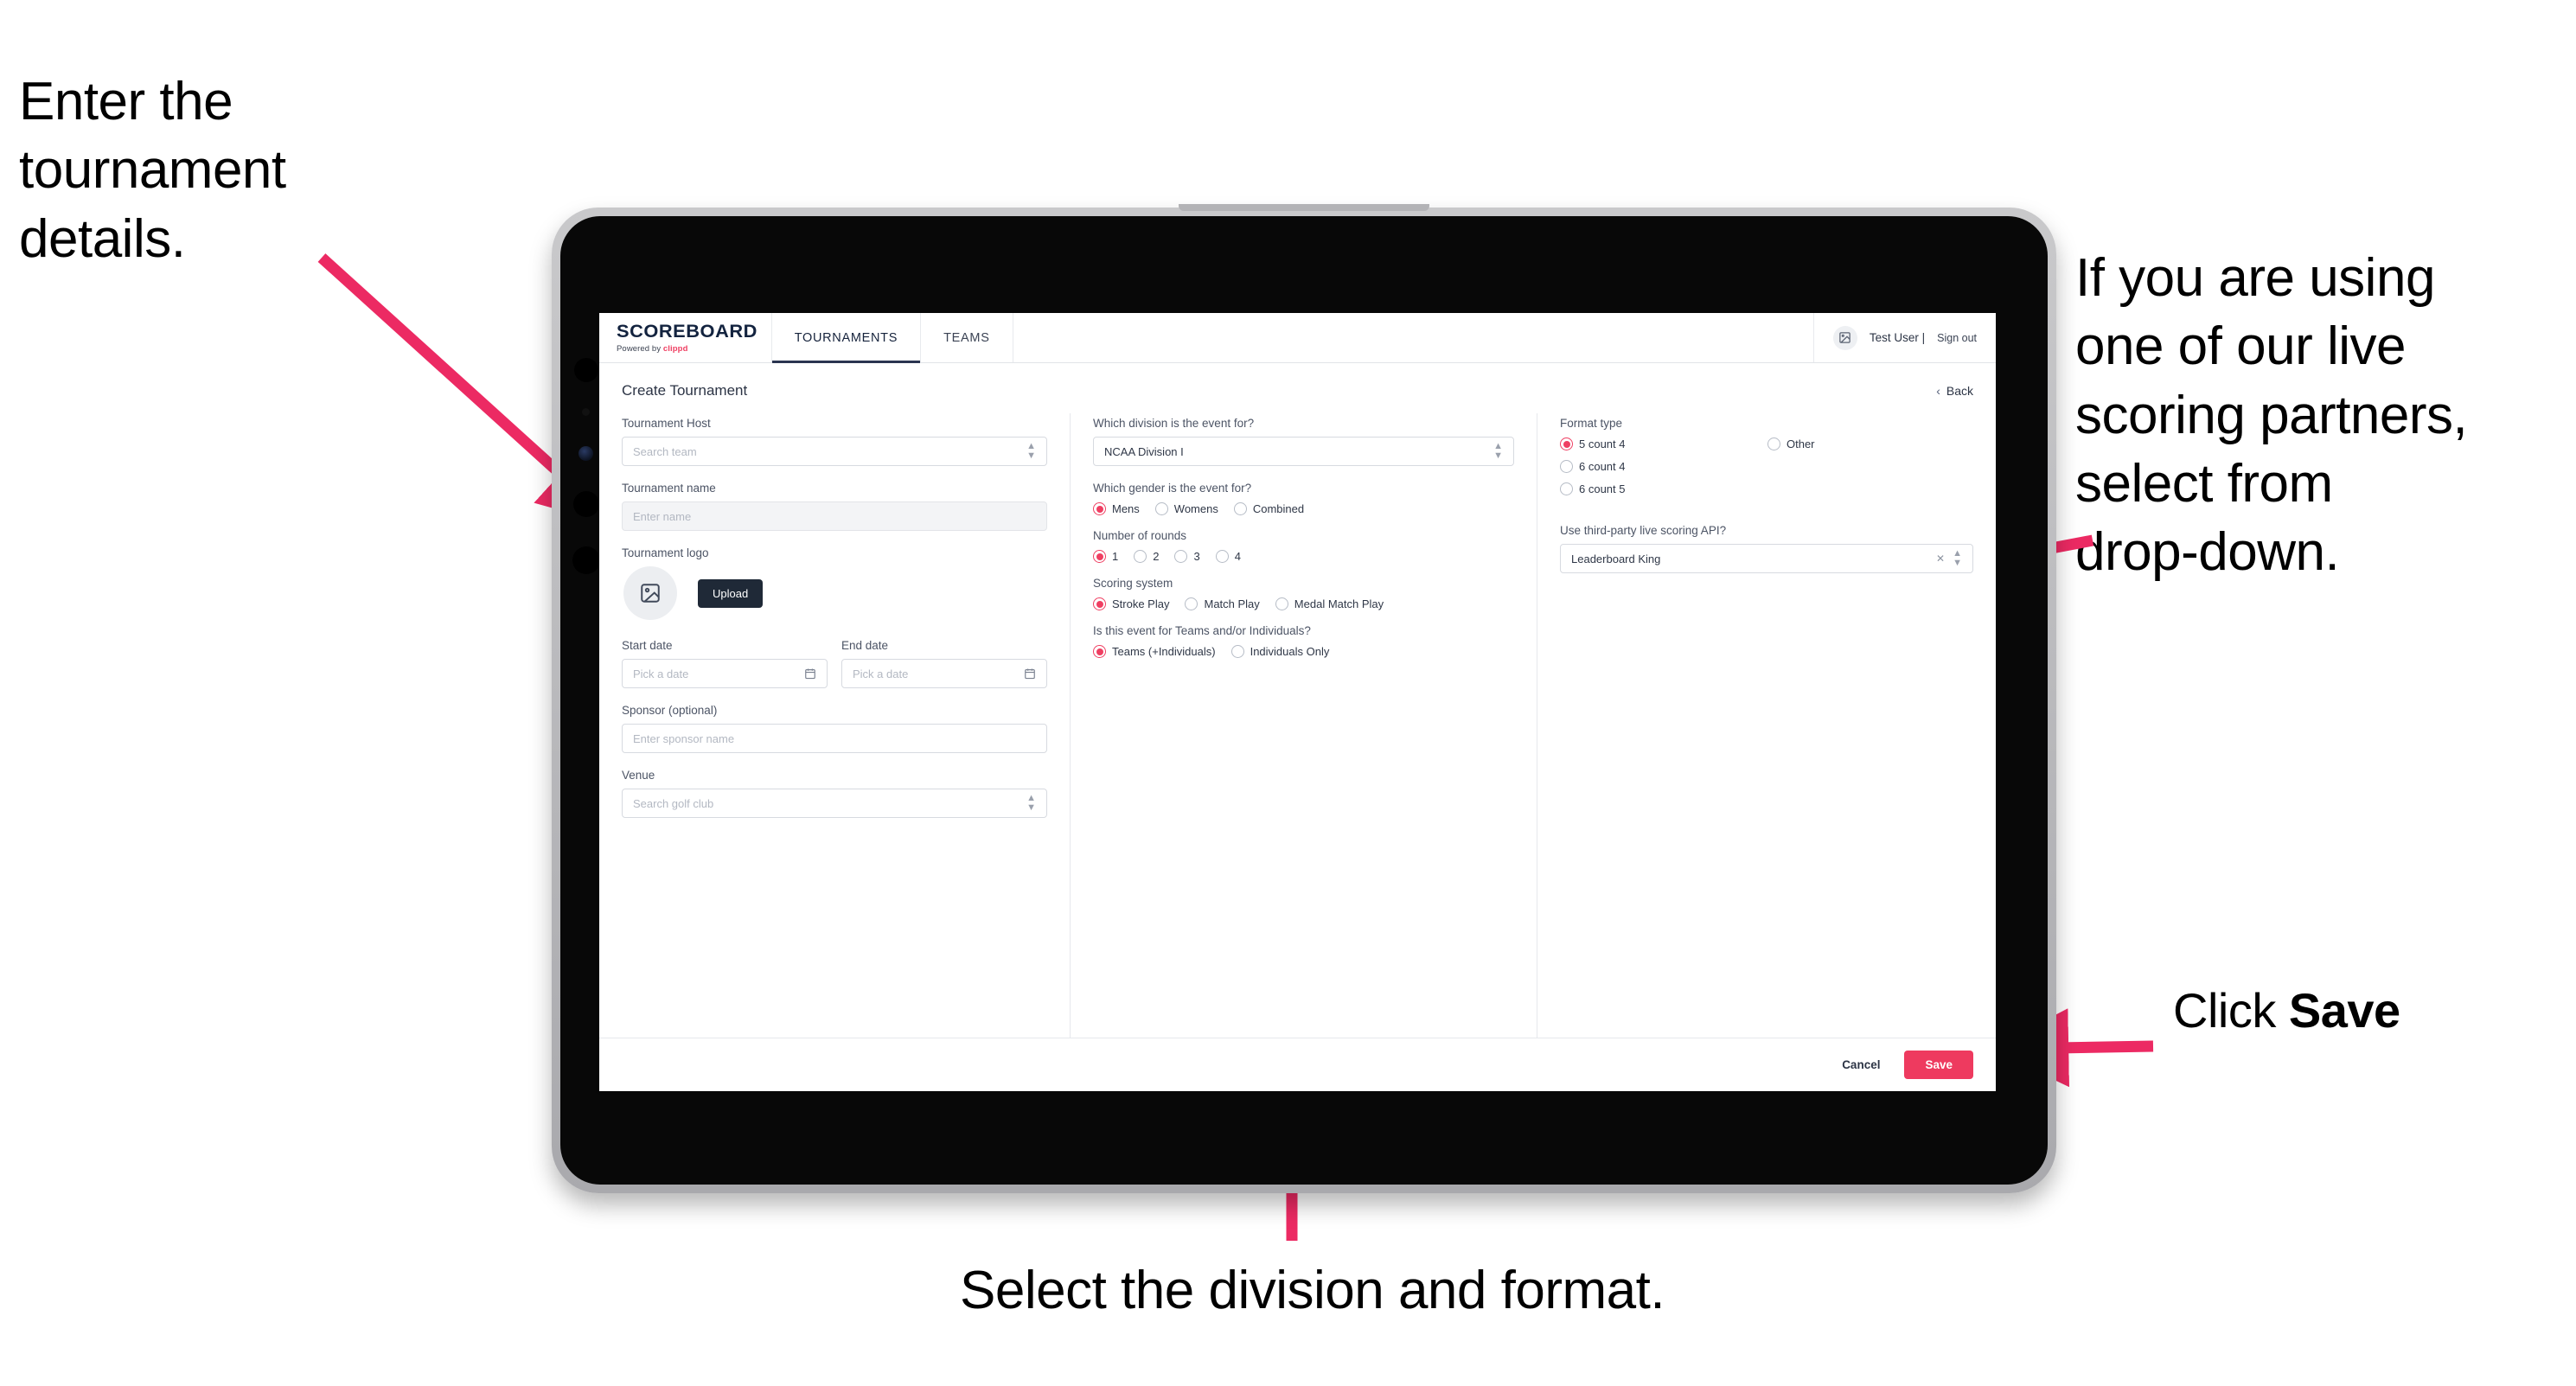 This screenshot has height=1386, width=2576. What do you see at coordinates (1861, 1064) in the screenshot?
I see `cancel-button: Cancel` at bounding box center [1861, 1064].